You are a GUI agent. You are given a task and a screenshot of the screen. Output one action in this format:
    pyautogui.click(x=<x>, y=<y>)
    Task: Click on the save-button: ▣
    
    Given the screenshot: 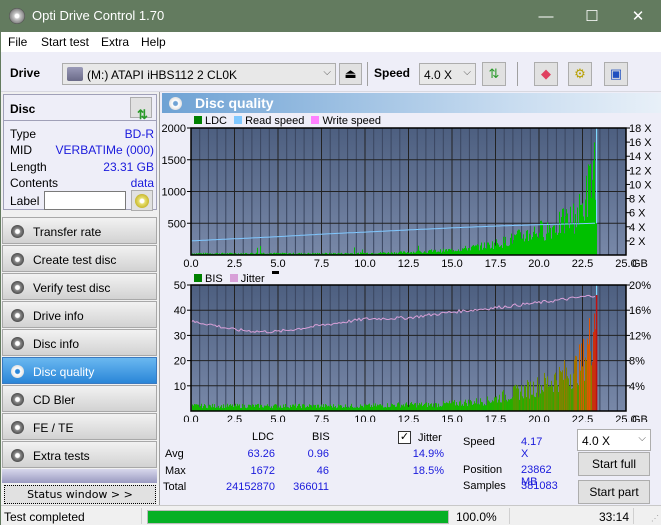 What is the action you would take?
    pyautogui.click(x=616, y=74)
    